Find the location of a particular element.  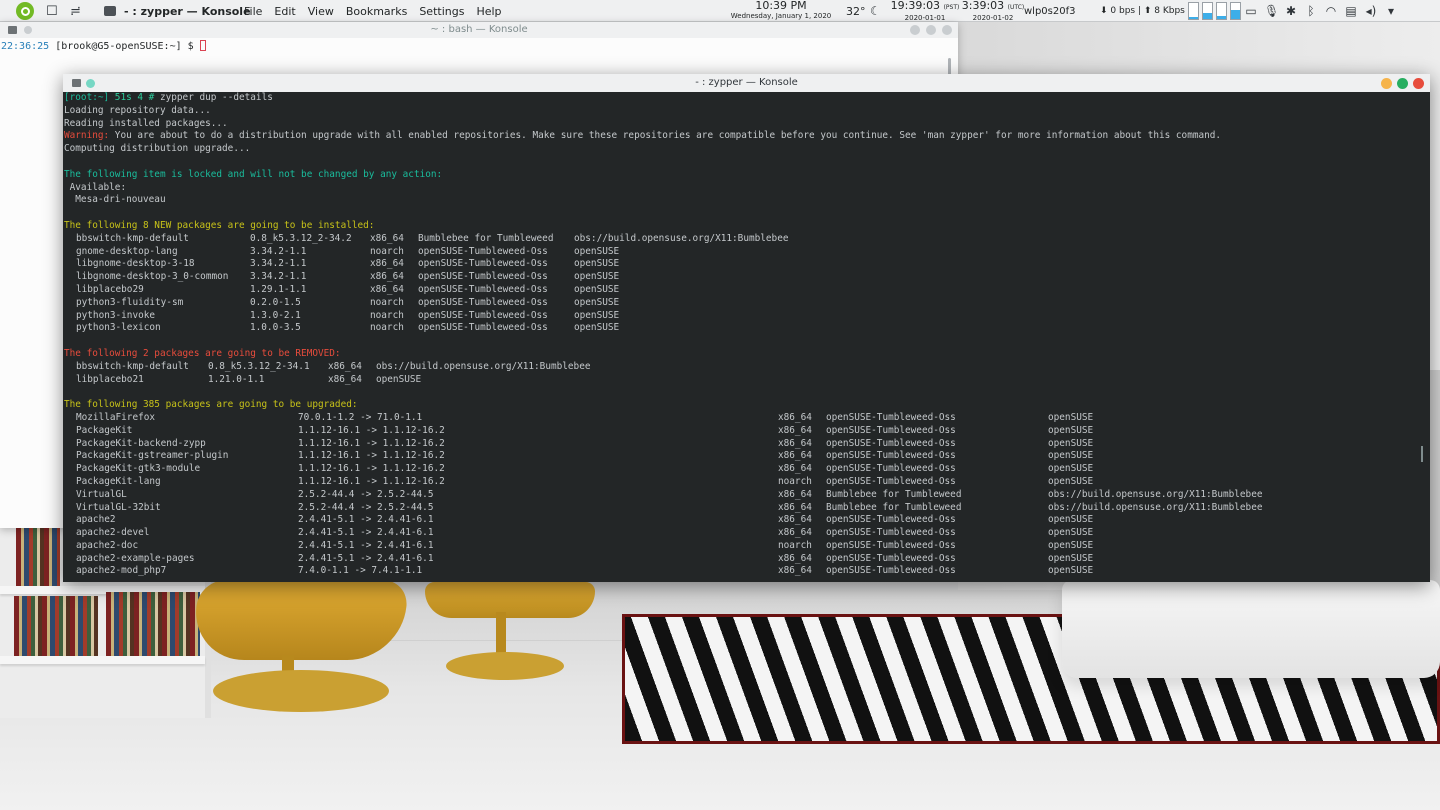

command-line: [root:~] 51s 4 # zypper dup --details is located at coordinates (741, 98).